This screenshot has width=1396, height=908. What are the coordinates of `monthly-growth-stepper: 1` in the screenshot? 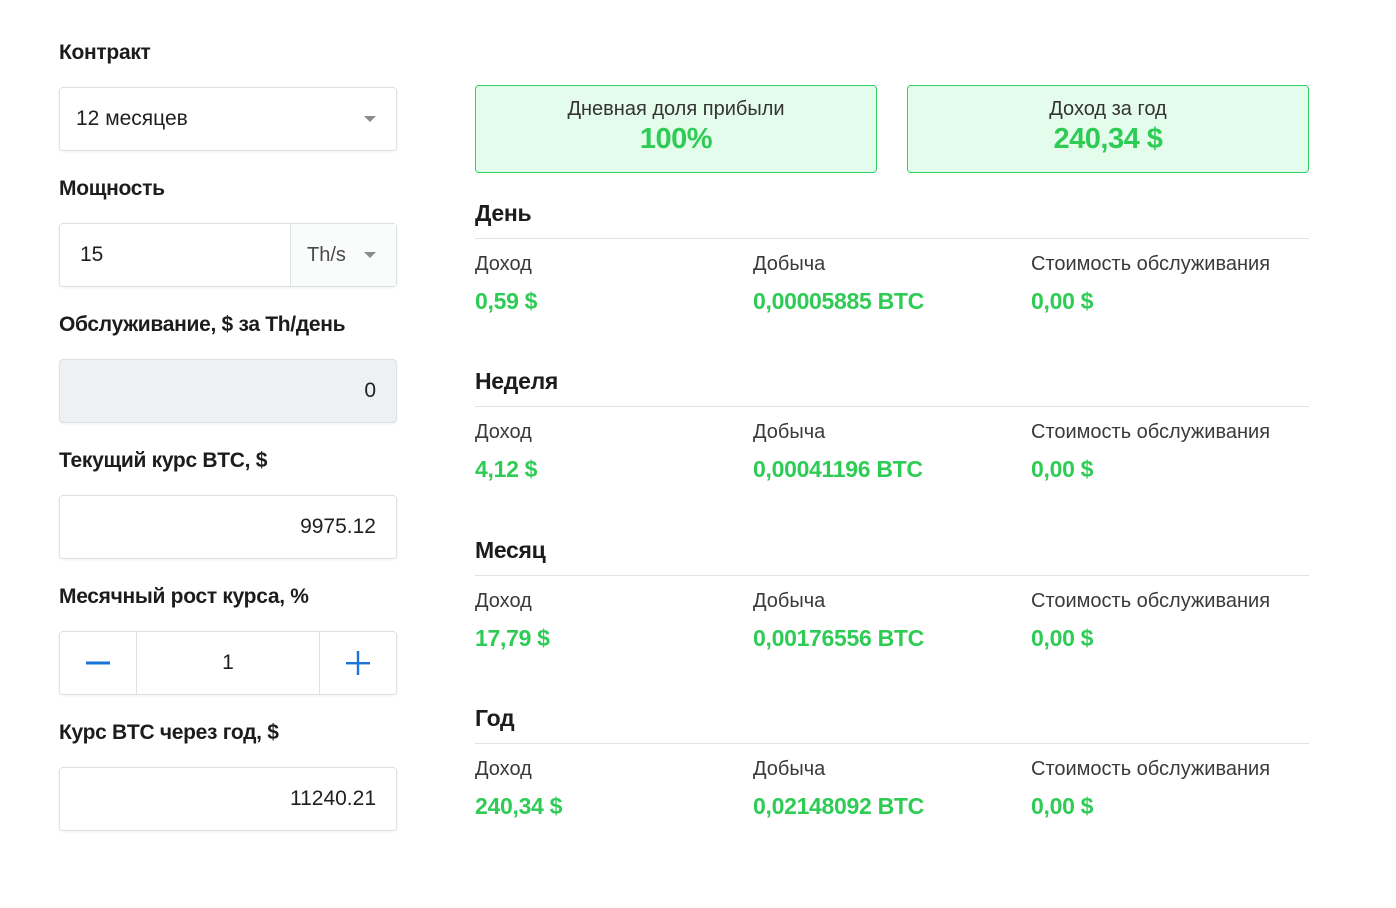 It's located at (228, 663).